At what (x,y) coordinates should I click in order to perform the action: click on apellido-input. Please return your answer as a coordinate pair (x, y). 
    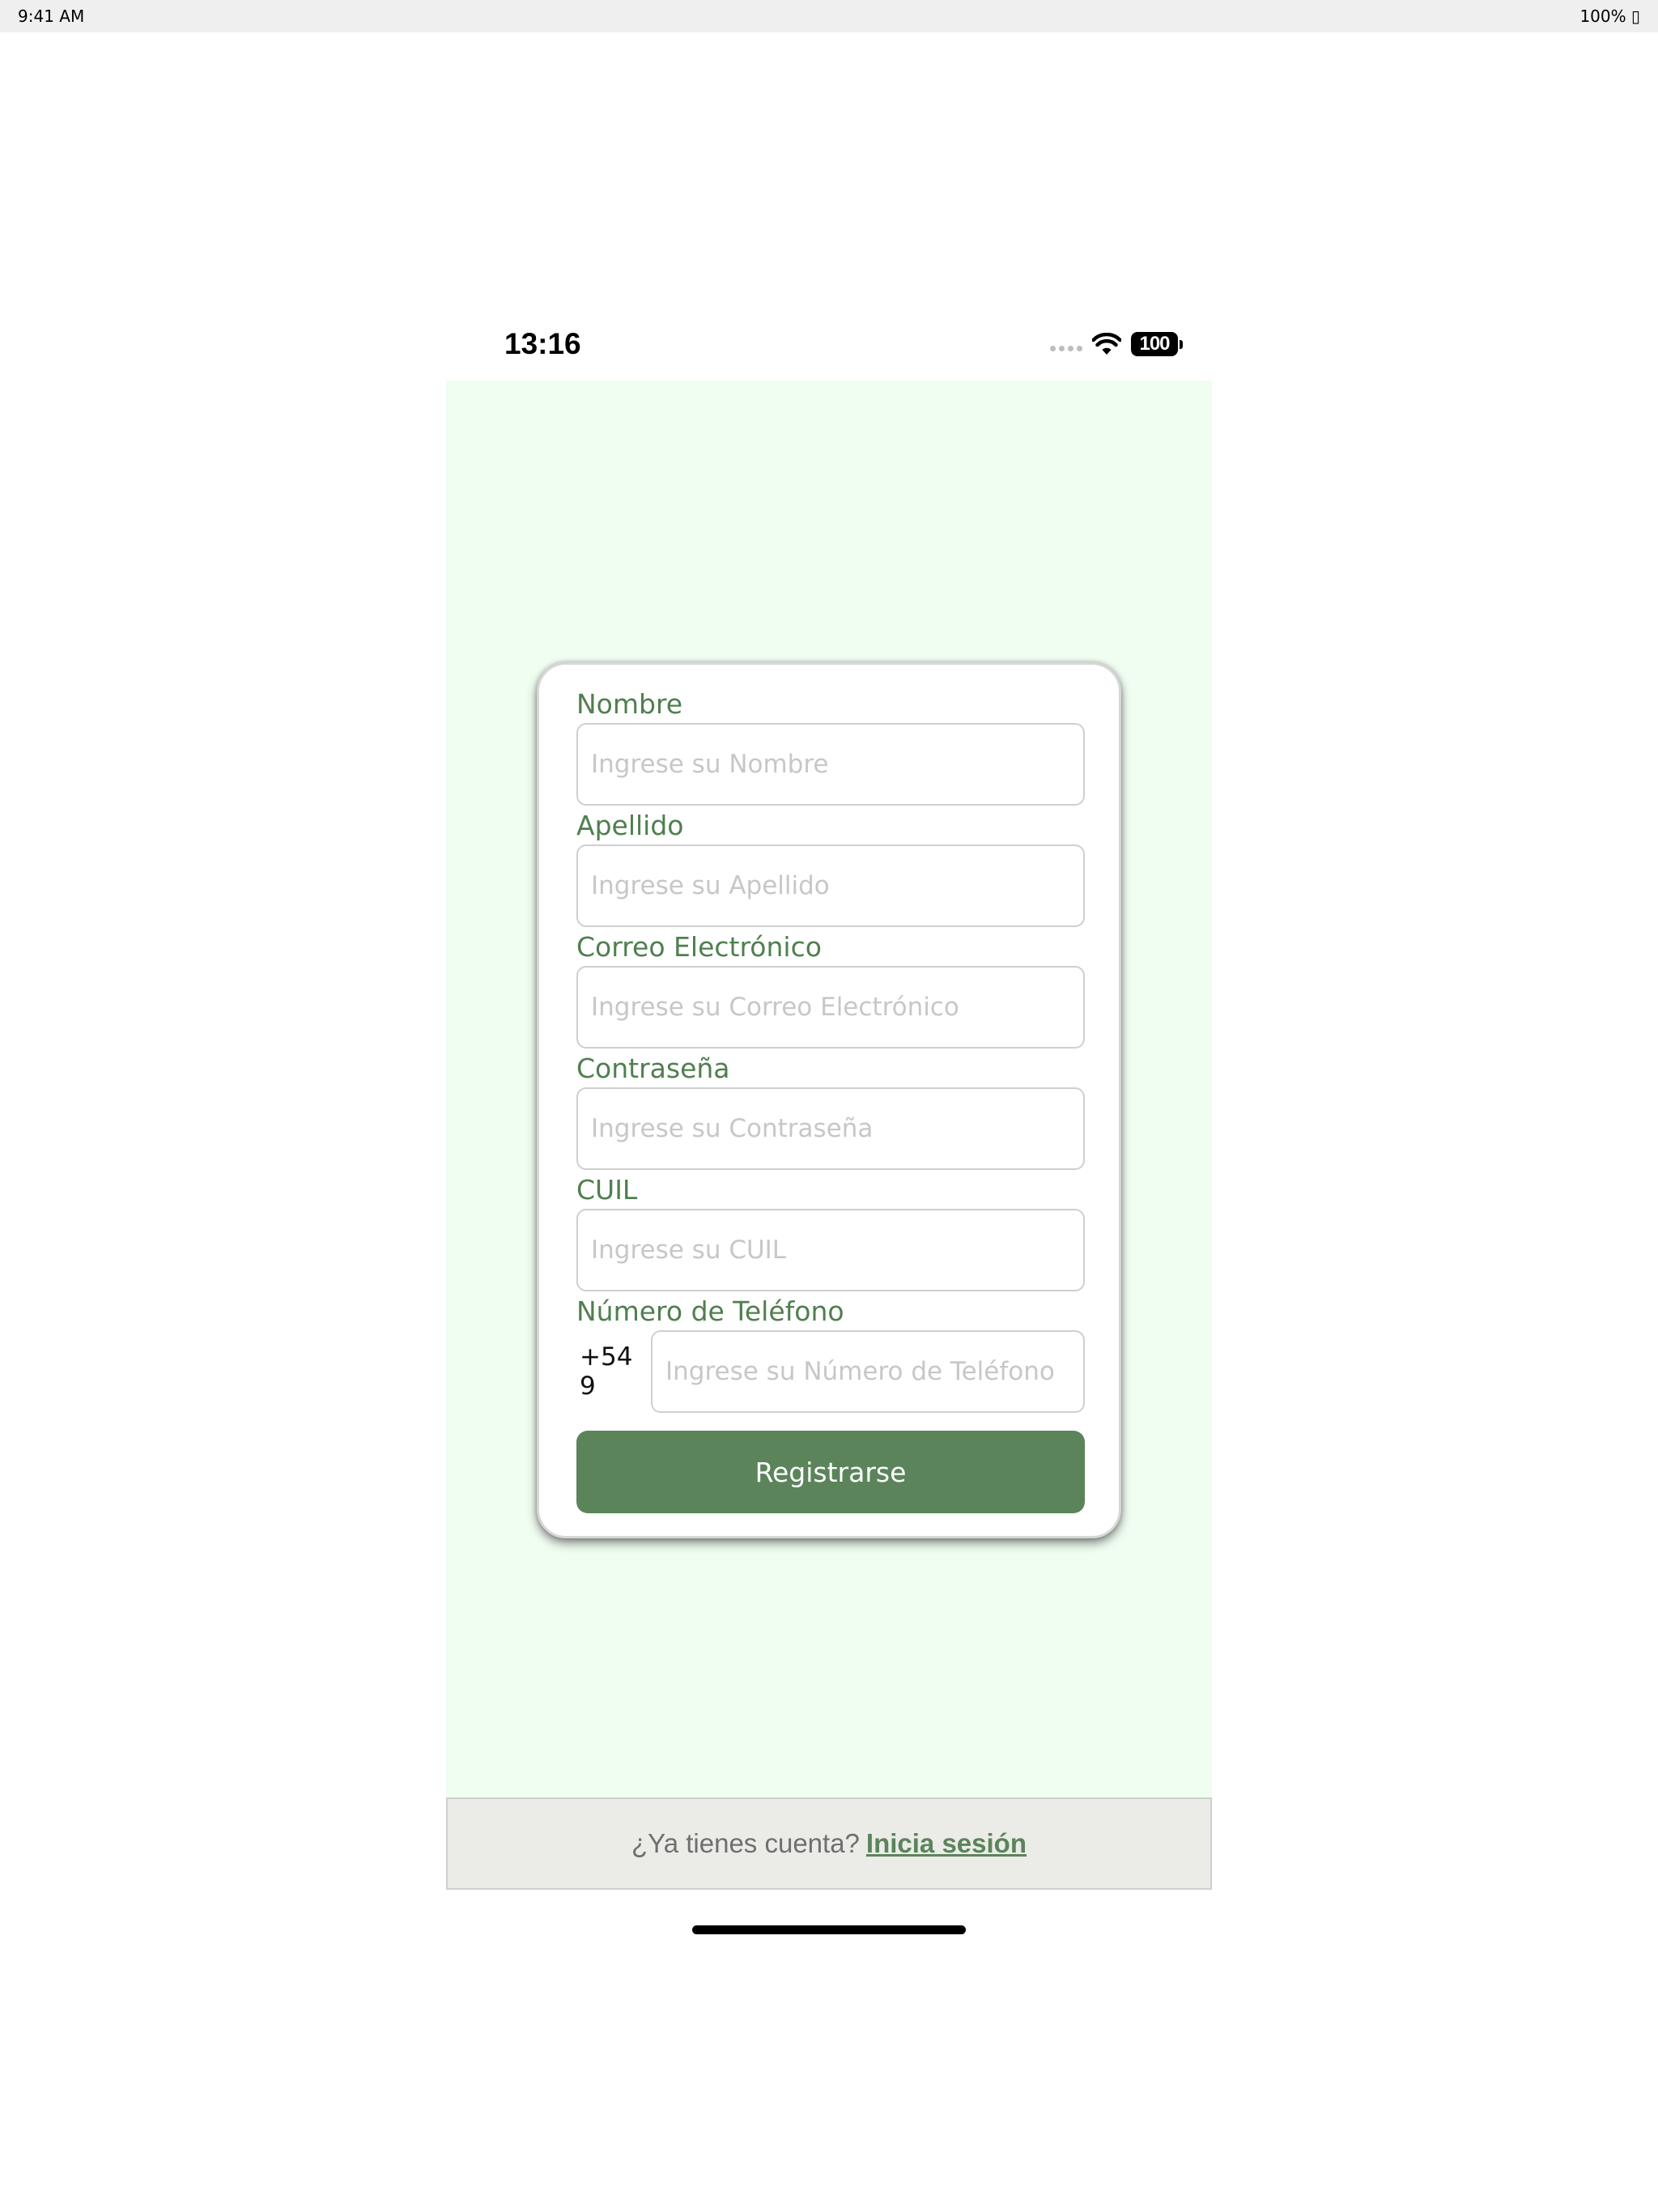
    Looking at the image, I should click on (830, 886).